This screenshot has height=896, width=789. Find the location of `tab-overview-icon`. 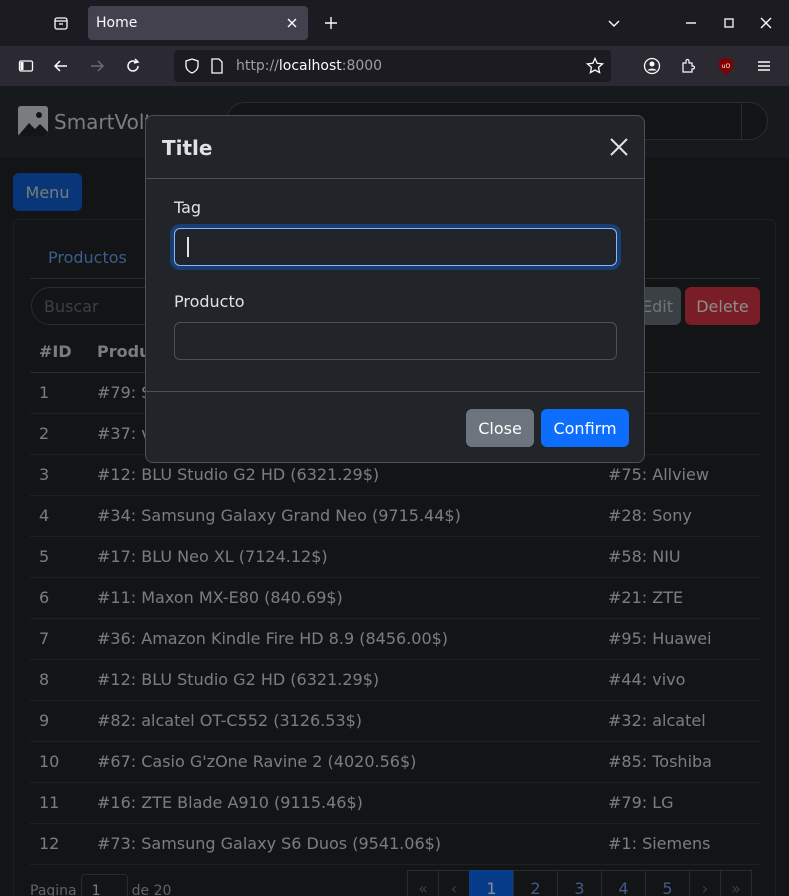

tab-overview-icon is located at coordinates (61, 23).